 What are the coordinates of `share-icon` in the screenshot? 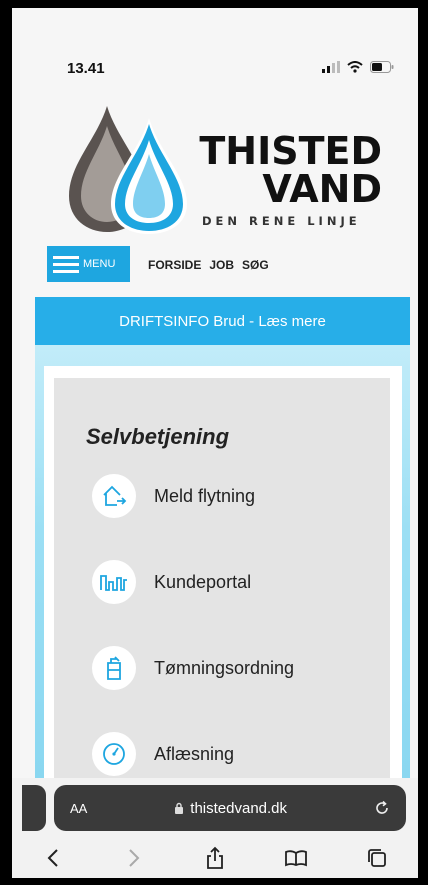 It's located at (215, 857).